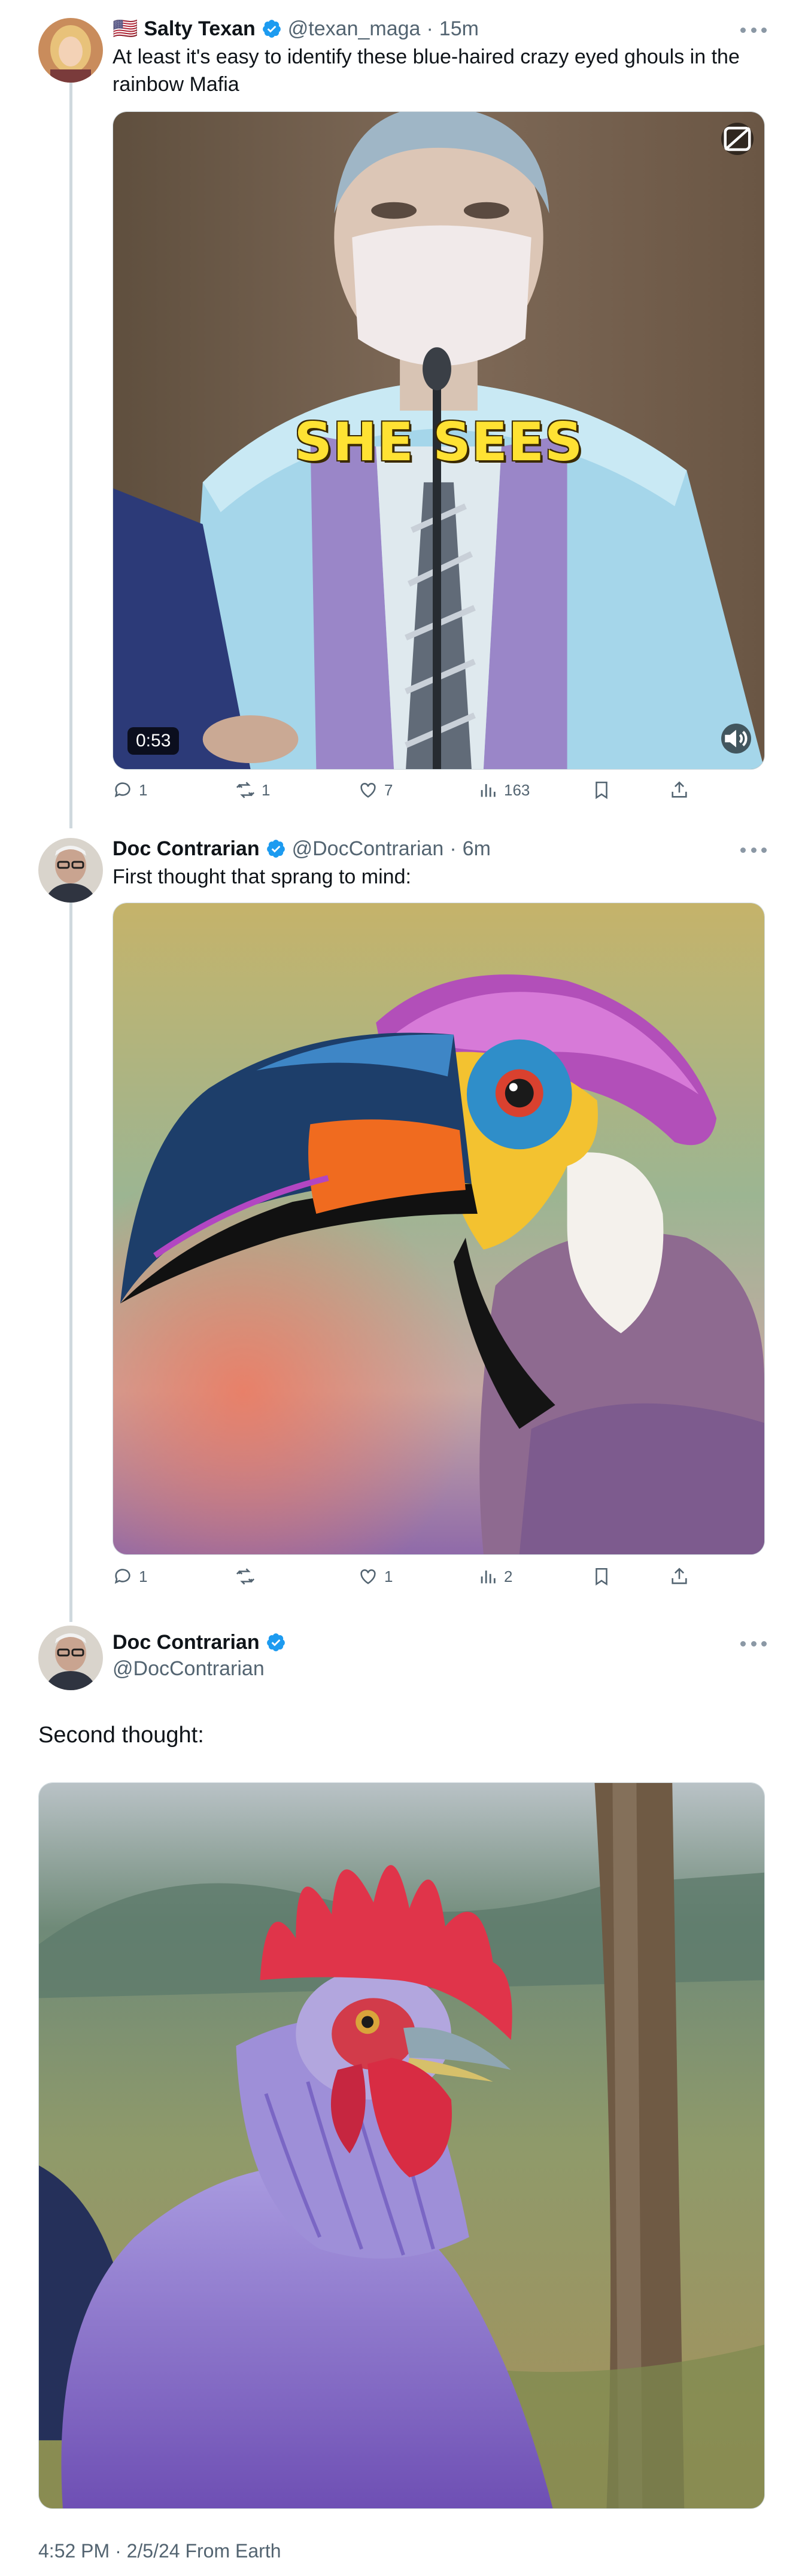  I want to click on tweet-actions: 1 1 2, so click(412, 1576).